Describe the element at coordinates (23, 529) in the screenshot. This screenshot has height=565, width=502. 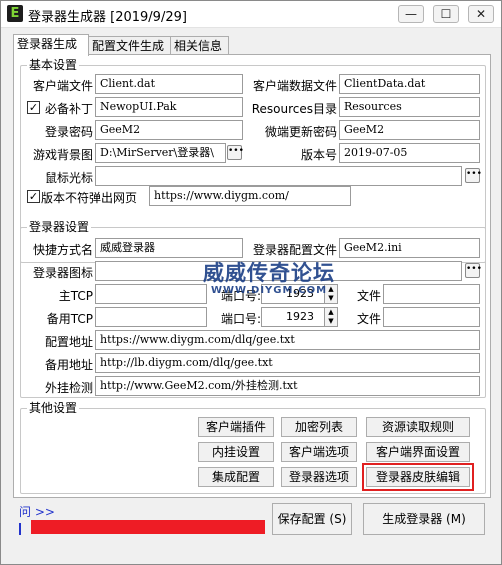
I see `link-fragment` at that location.